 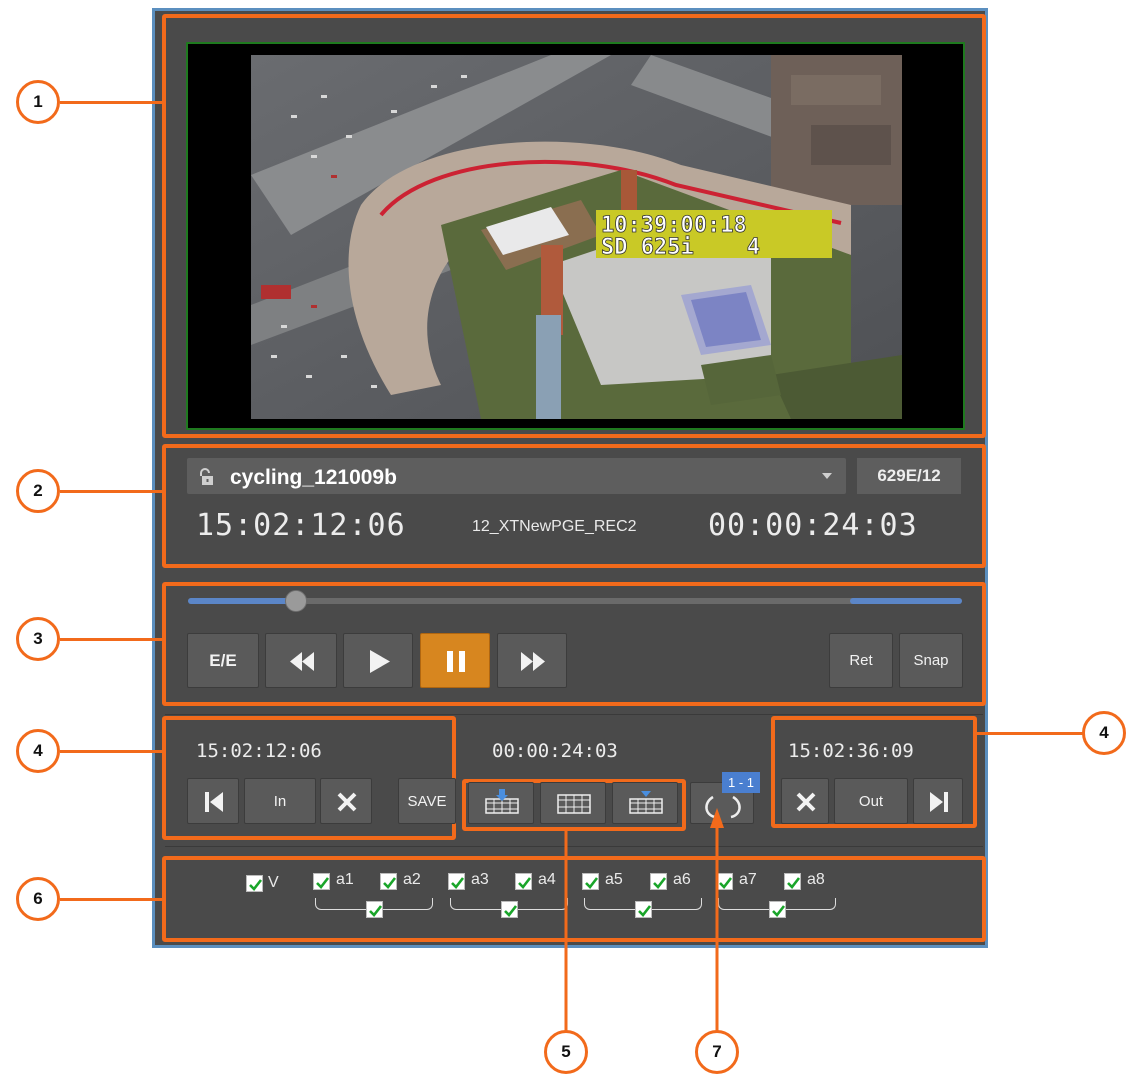 I want to click on callout-leaders, so click(x=644, y=921).